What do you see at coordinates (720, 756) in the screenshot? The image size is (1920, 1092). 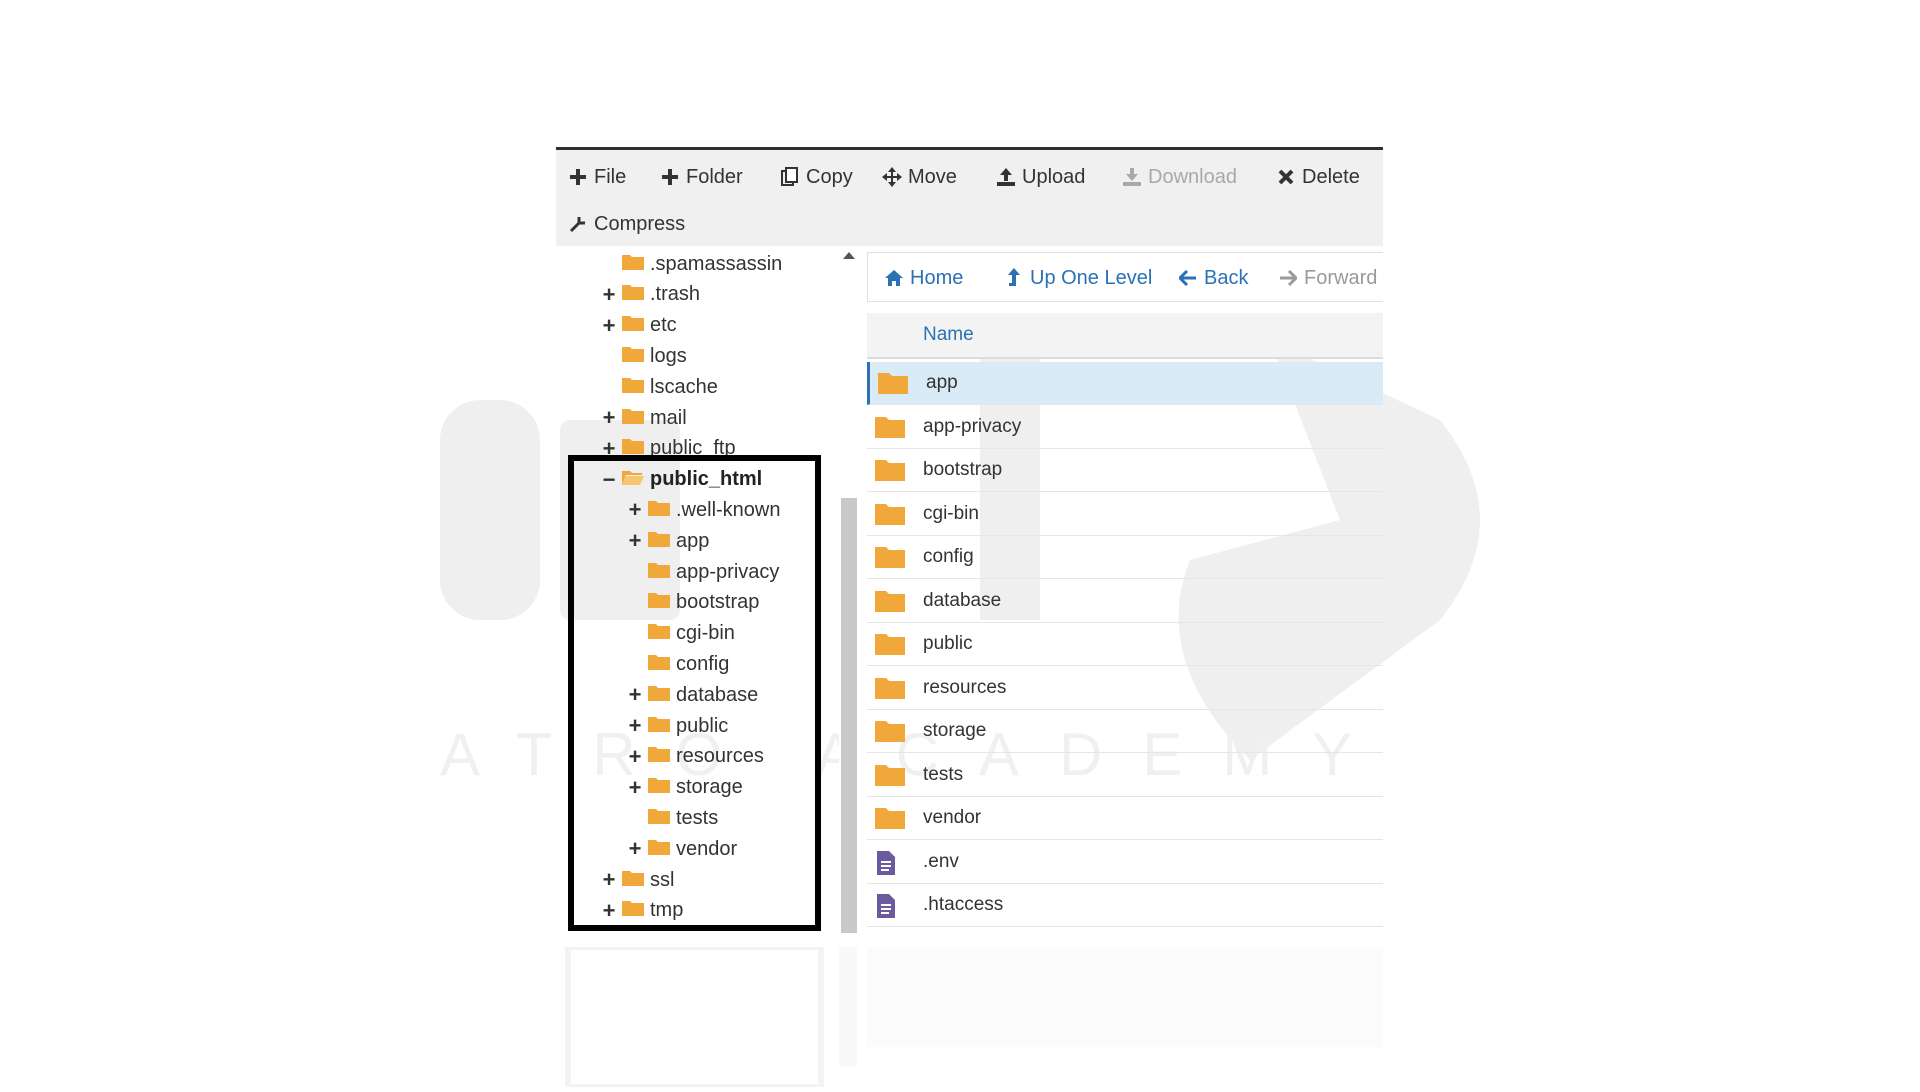 I see `tree-item-label: resources` at bounding box center [720, 756].